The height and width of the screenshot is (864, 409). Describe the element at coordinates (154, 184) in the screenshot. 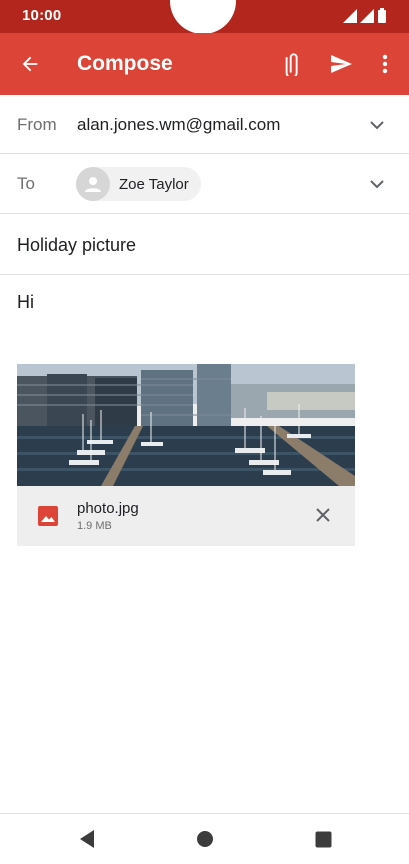

I see `recipient-name: Zoe Taylor` at that location.